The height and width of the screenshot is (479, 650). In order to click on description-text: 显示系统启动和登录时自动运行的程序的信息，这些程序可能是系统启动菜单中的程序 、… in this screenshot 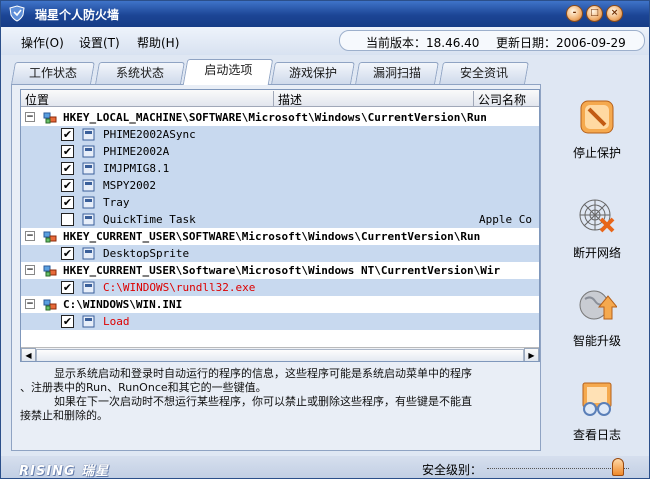, I will do `click(277, 407)`.